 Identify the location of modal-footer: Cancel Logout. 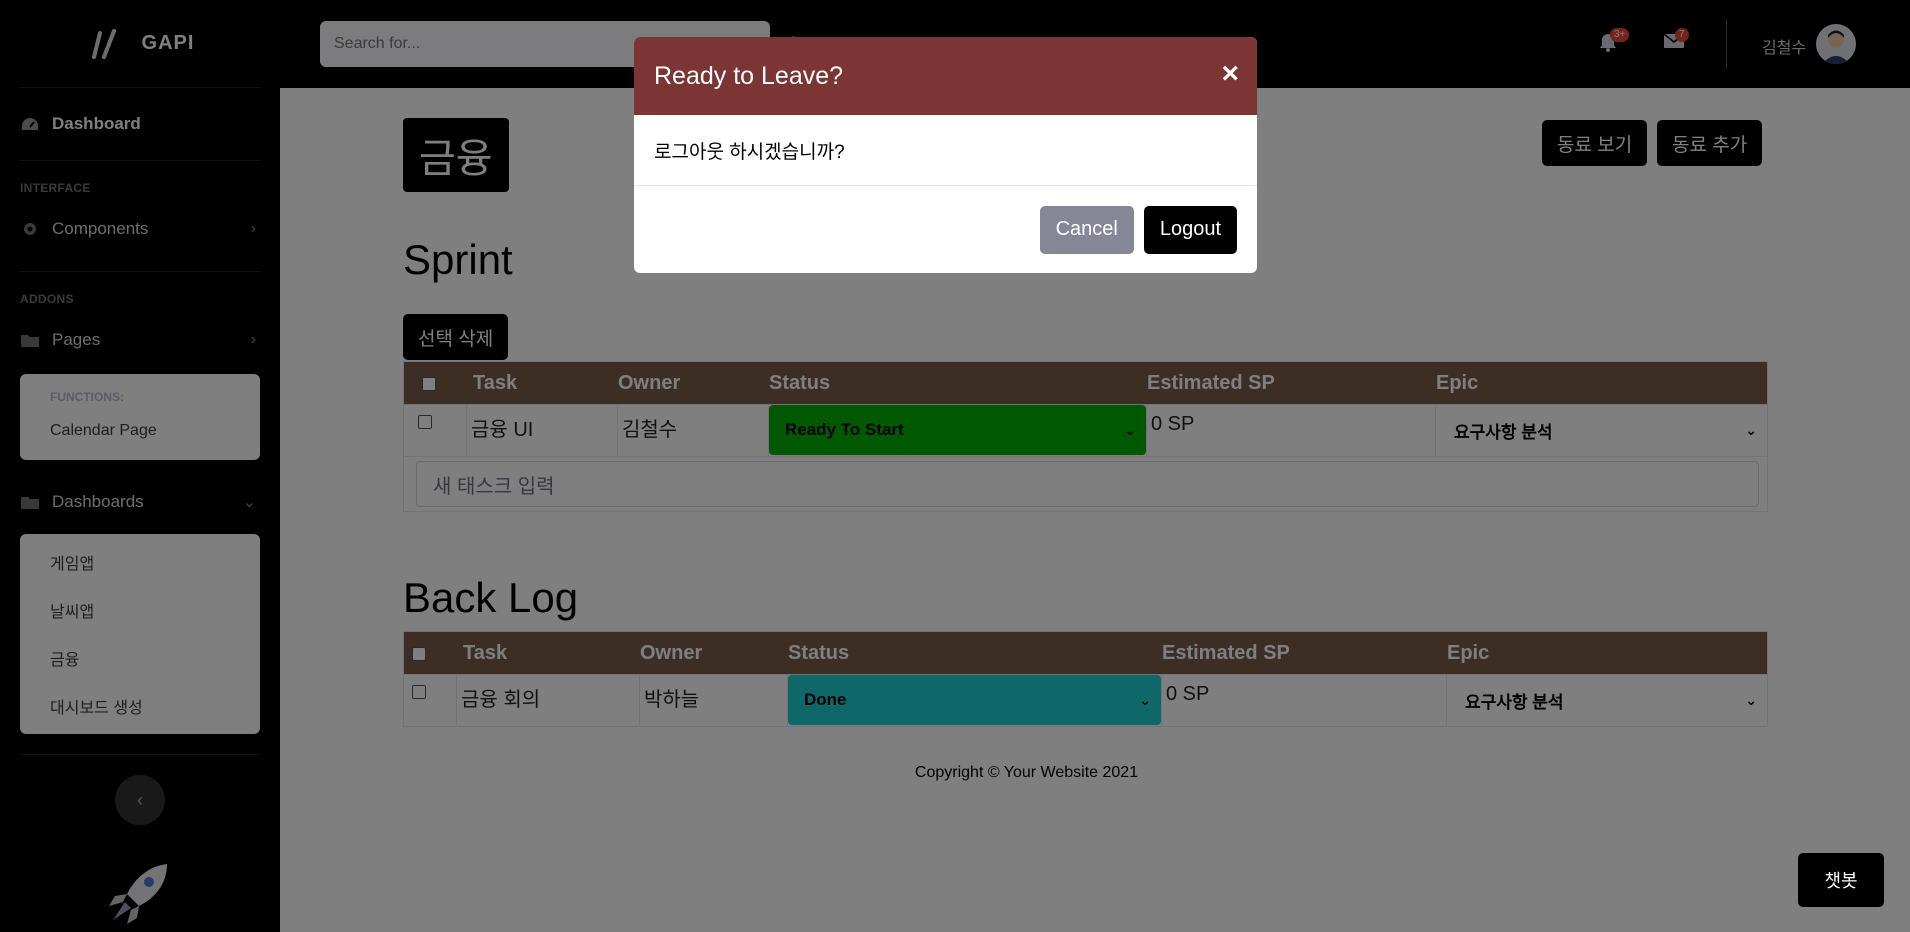
(945, 229).